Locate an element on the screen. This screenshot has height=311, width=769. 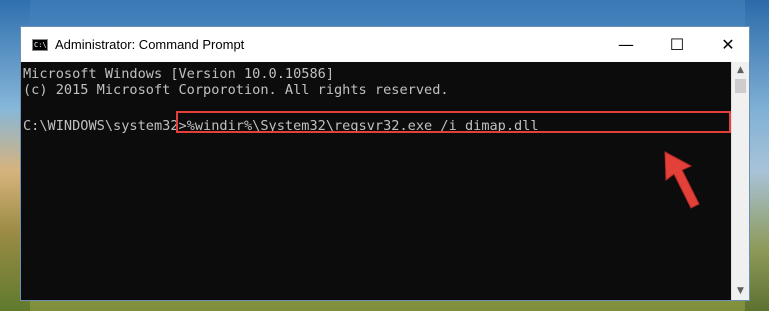
title-bar: C:\ Administrator: Command Prompt — ☐ ✕ is located at coordinates (385, 44).